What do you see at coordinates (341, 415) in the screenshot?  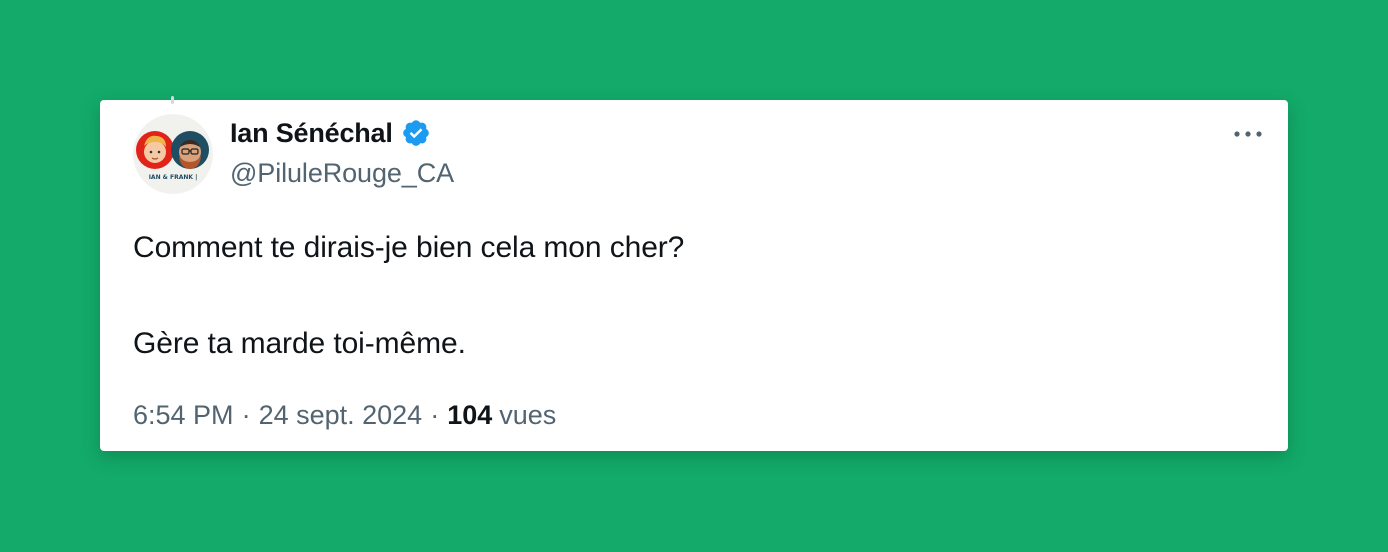 I see `tweet-date: 24 sept. 2024` at bounding box center [341, 415].